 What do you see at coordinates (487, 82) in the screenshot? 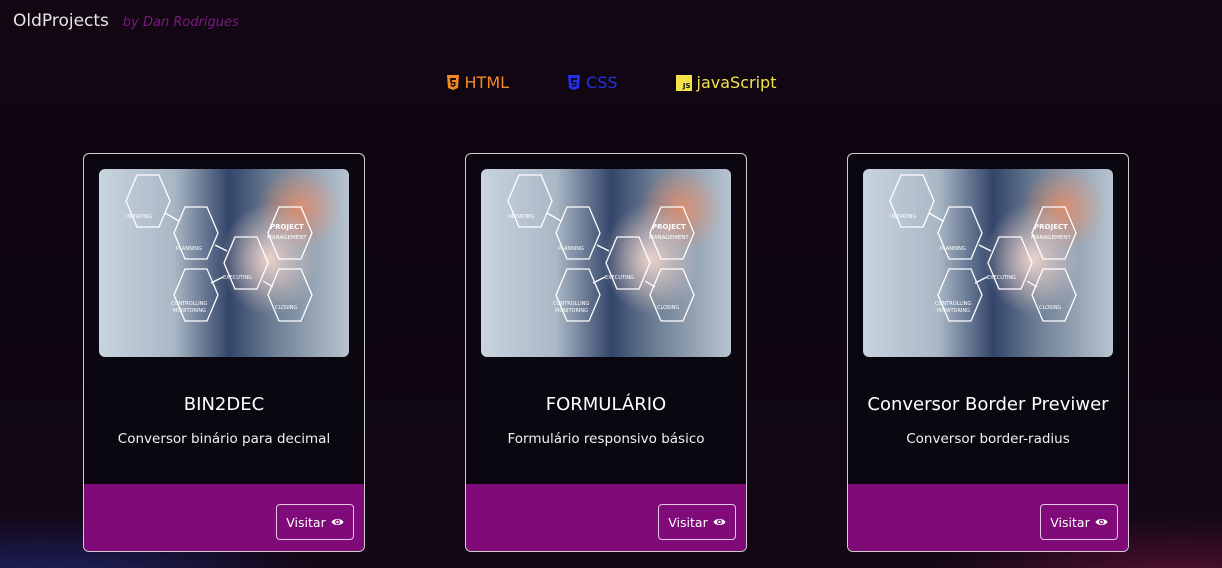
I see `tech-html-label: HTML` at bounding box center [487, 82].